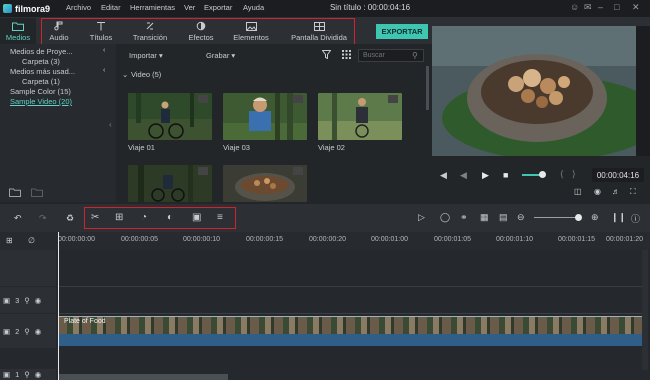 The width and height of the screenshot is (650, 380). I want to click on ruler-tick: 00:00:00:20, so click(327, 239).